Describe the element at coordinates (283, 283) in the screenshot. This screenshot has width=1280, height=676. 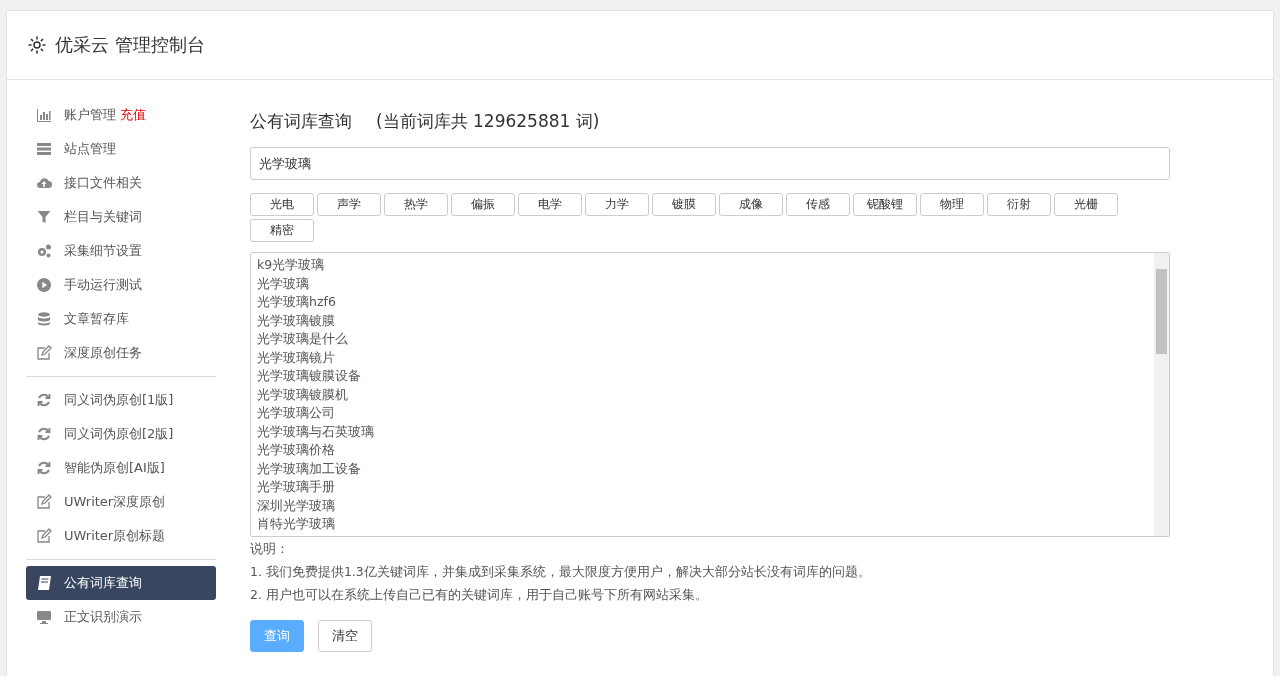
I see `keyword-item: 光学玻璃` at that location.